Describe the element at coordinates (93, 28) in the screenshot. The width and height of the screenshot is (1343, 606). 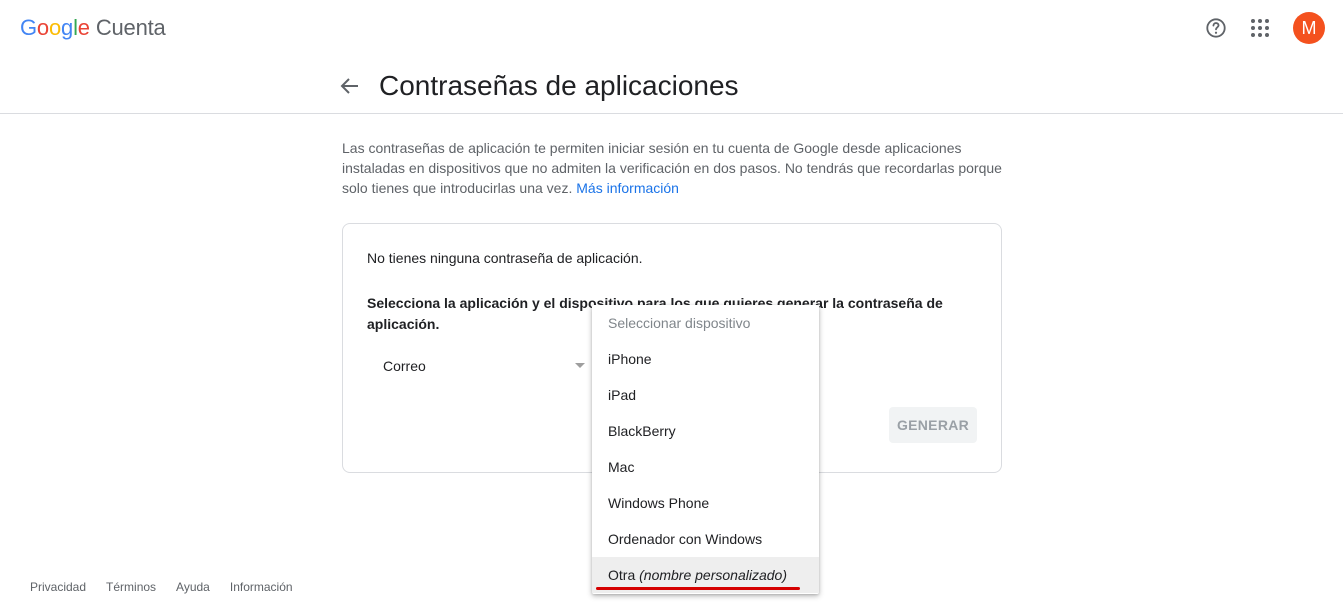
I see `google-account-logo: Google Cuenta` at that location.